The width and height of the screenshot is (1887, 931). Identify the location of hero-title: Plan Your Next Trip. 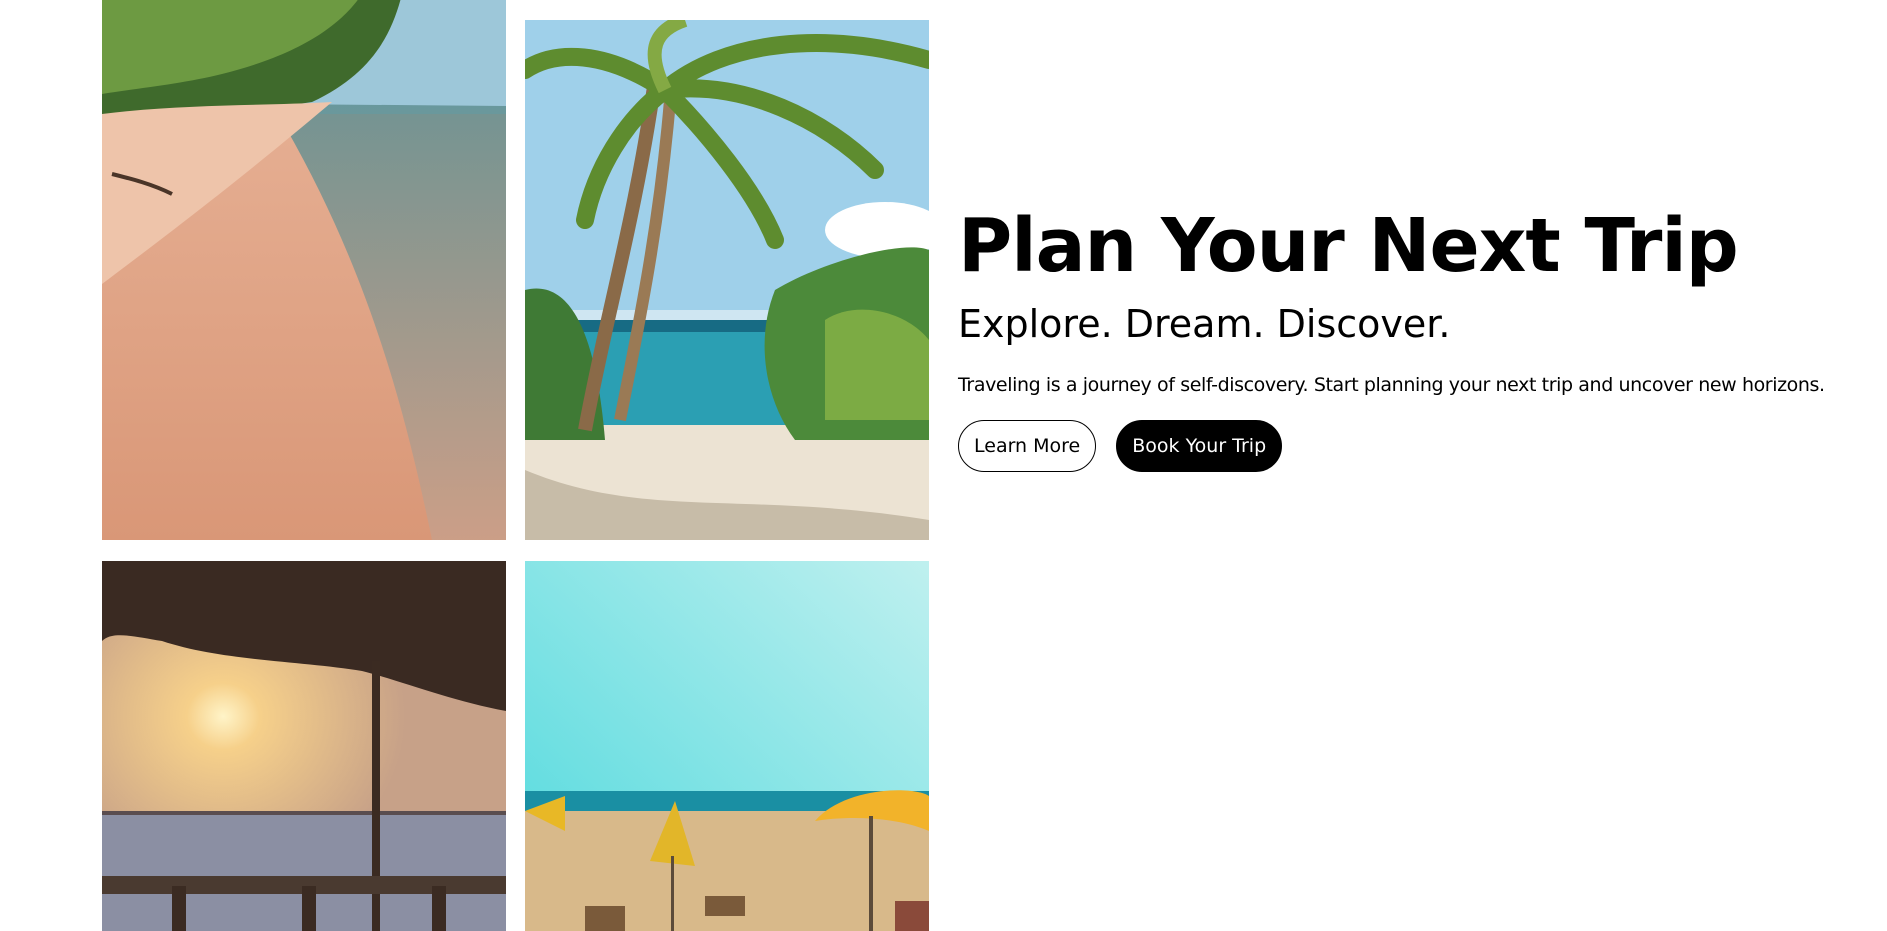
(1348, 246).